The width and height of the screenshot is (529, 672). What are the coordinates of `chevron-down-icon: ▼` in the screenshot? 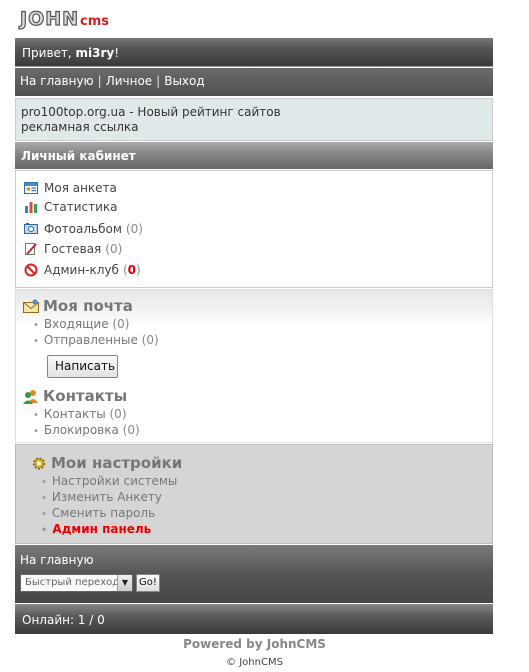 It's located at (124, 583).